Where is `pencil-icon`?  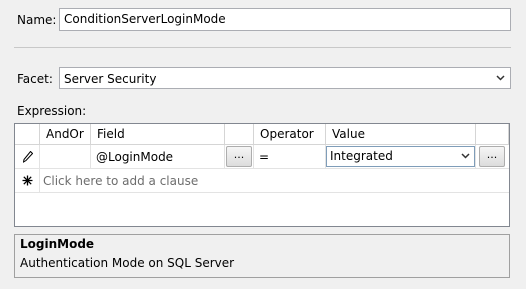 pencil-icon is located at coordinates (28, 157).